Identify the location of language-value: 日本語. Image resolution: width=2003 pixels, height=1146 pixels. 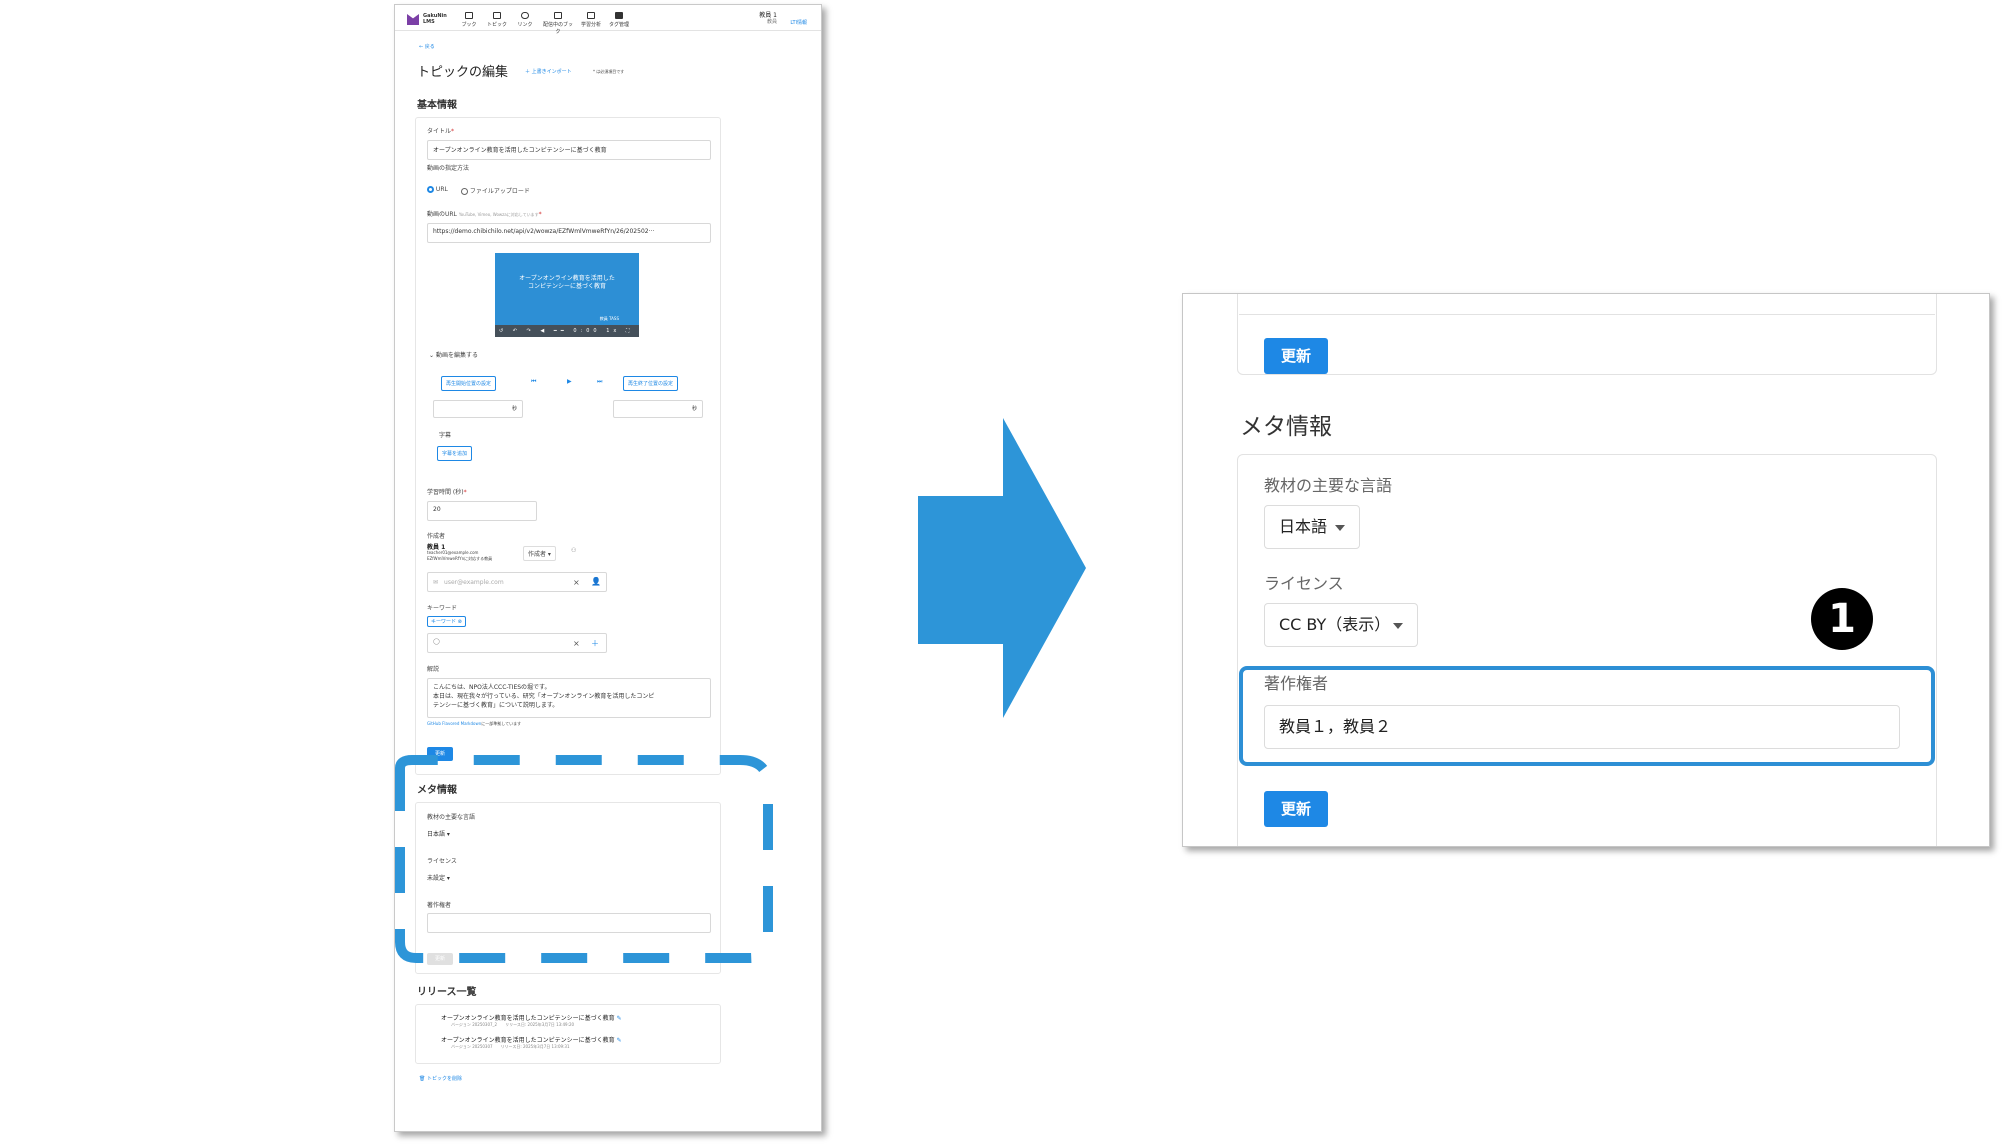
(436, 834).